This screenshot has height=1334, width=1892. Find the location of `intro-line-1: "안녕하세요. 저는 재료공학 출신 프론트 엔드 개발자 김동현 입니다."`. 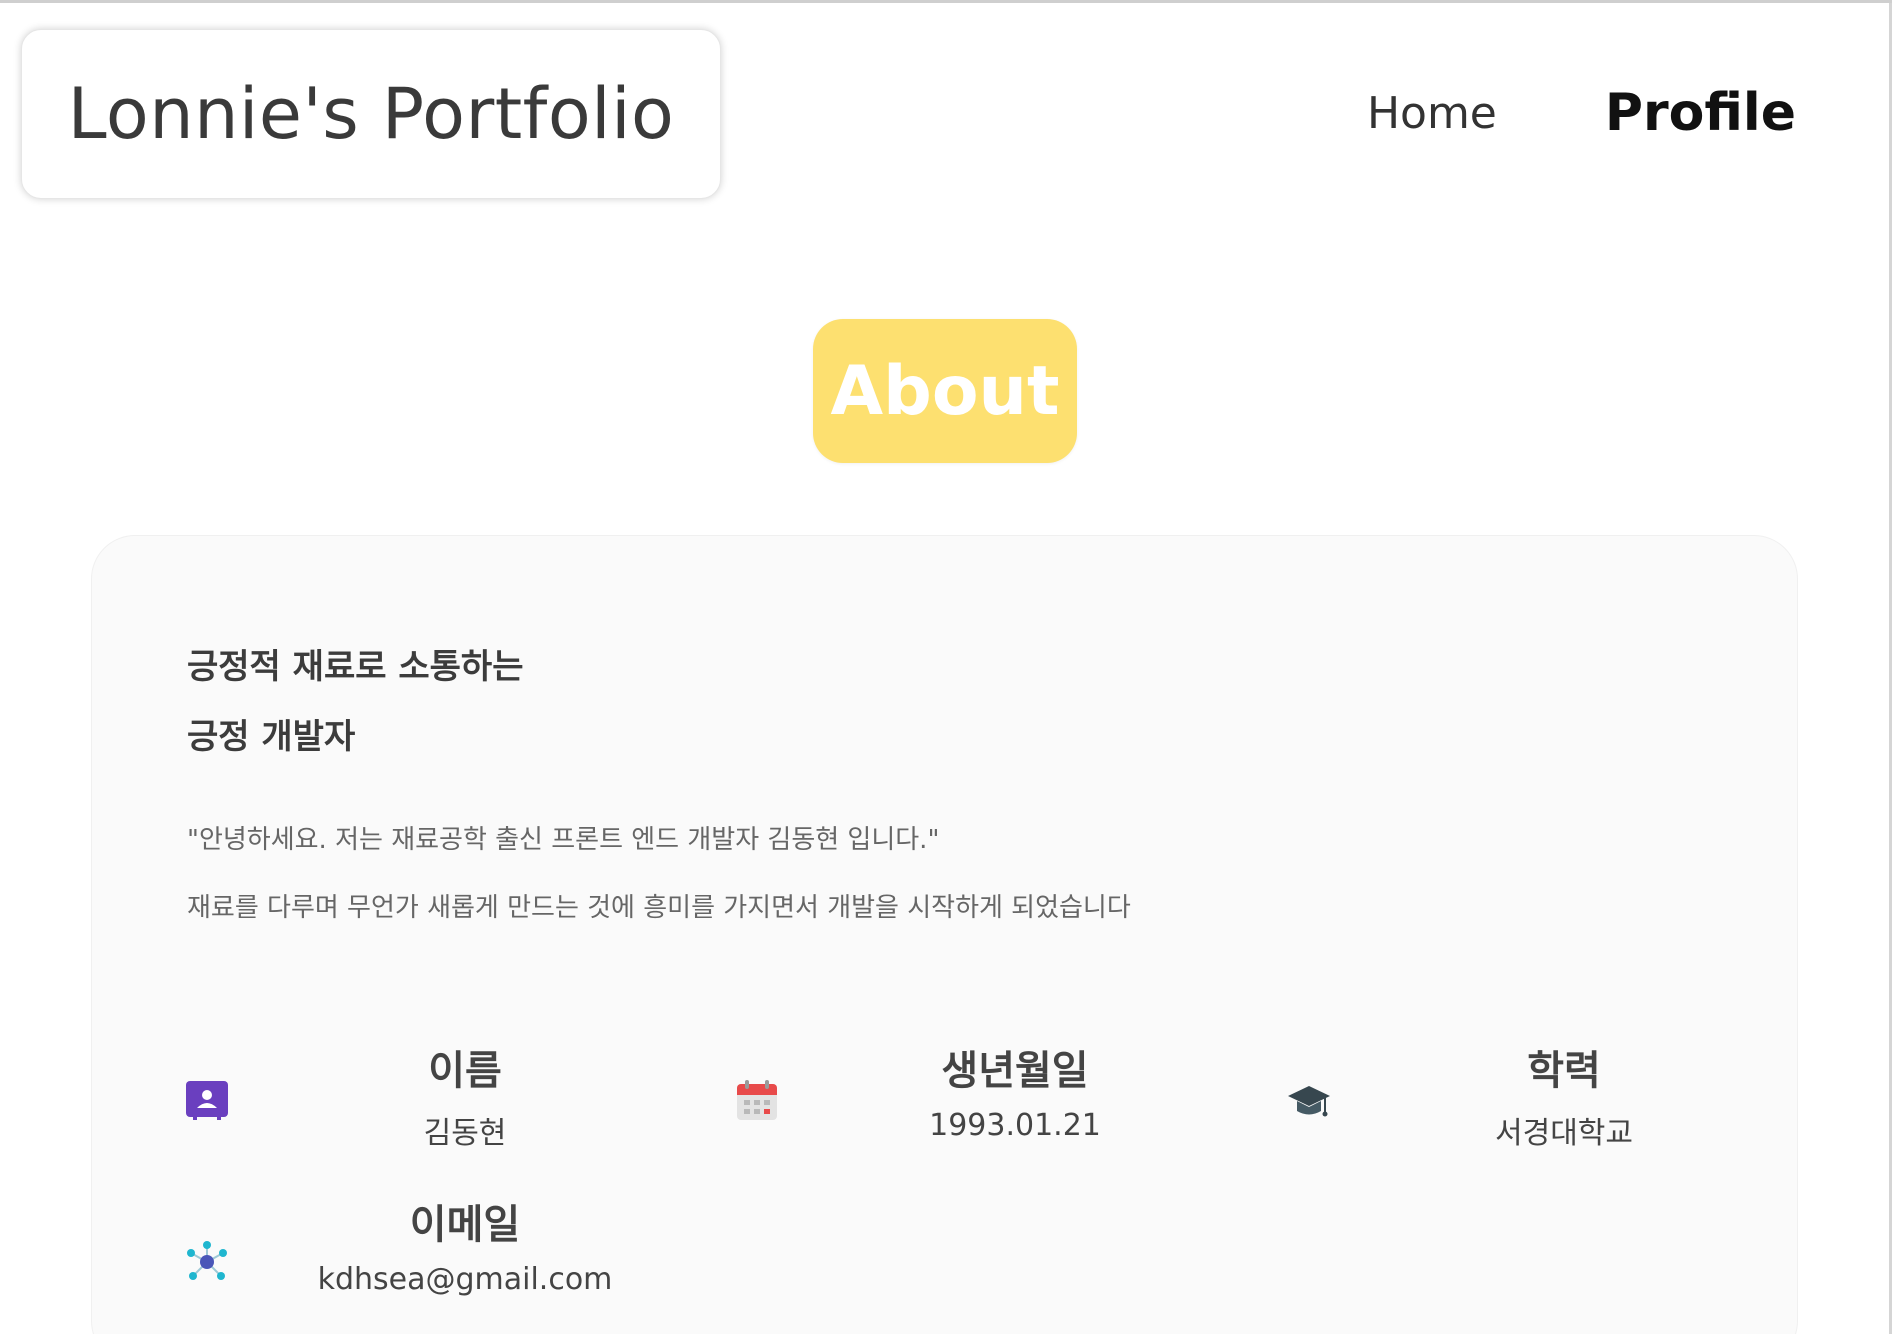

intro-line-1: "안녕하세요. 저는 재료공학 출신 프론트 엔드 개발자 김동현 입니다." is located at coordinates (563, 840).